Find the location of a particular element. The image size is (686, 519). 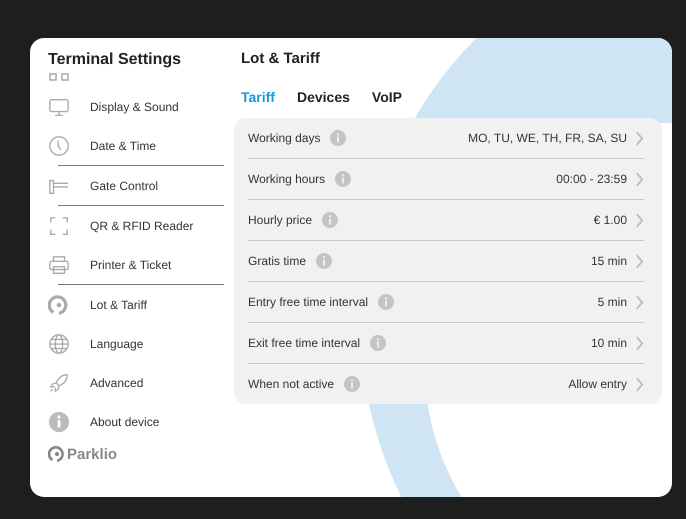

setting-label: Working days is located at coordinates (284, 138).